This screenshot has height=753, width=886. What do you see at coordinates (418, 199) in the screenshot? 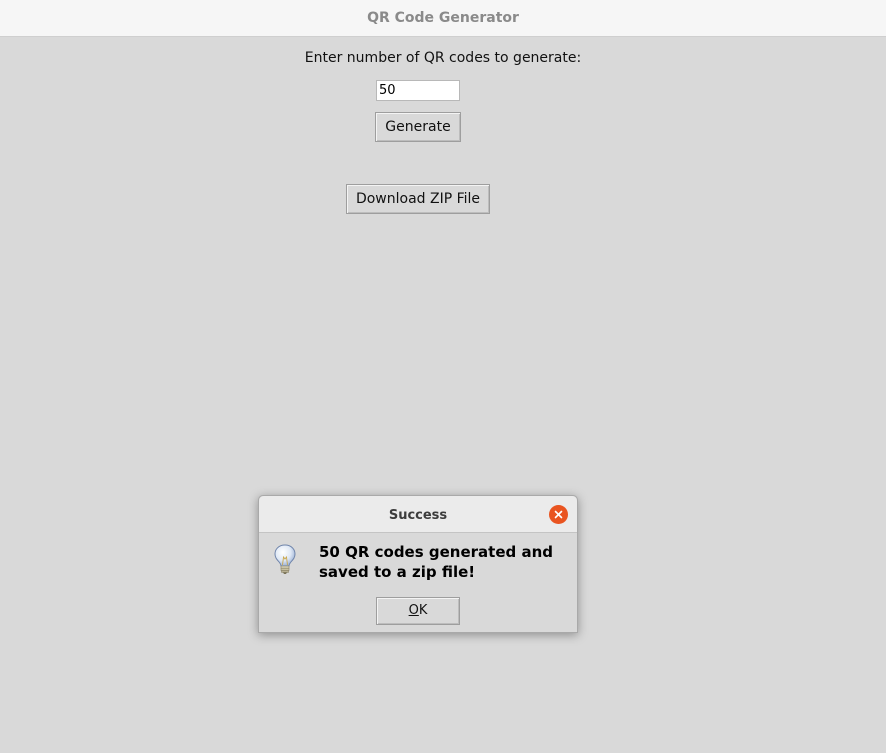
I see `download-zip-button: Download ZIP File` at bounding box center [418, 199].